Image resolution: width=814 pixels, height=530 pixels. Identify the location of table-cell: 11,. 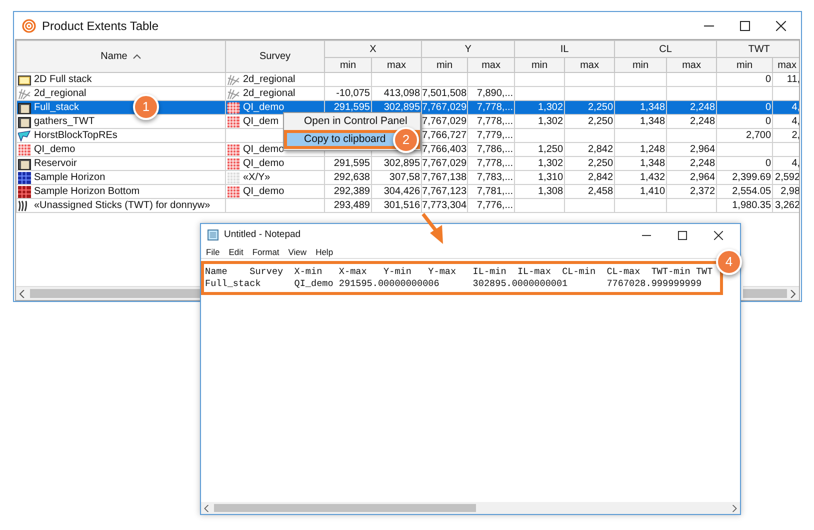
(792, 79).